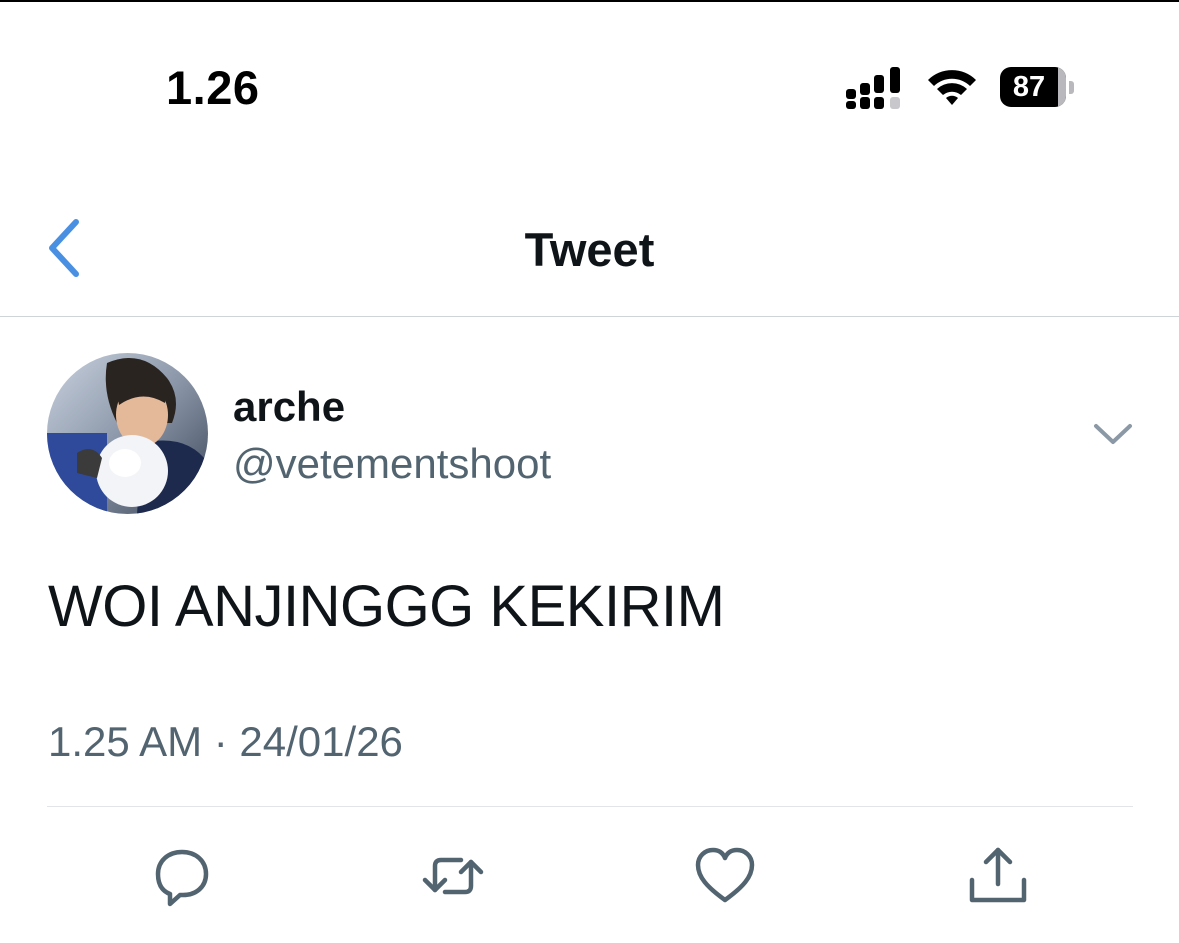 The width and height of the screenshot is (1179, 943). What do you see at coordinates (590, 806) in the screenshot?
I see `actions-divider` at bounding box center [590, 806].